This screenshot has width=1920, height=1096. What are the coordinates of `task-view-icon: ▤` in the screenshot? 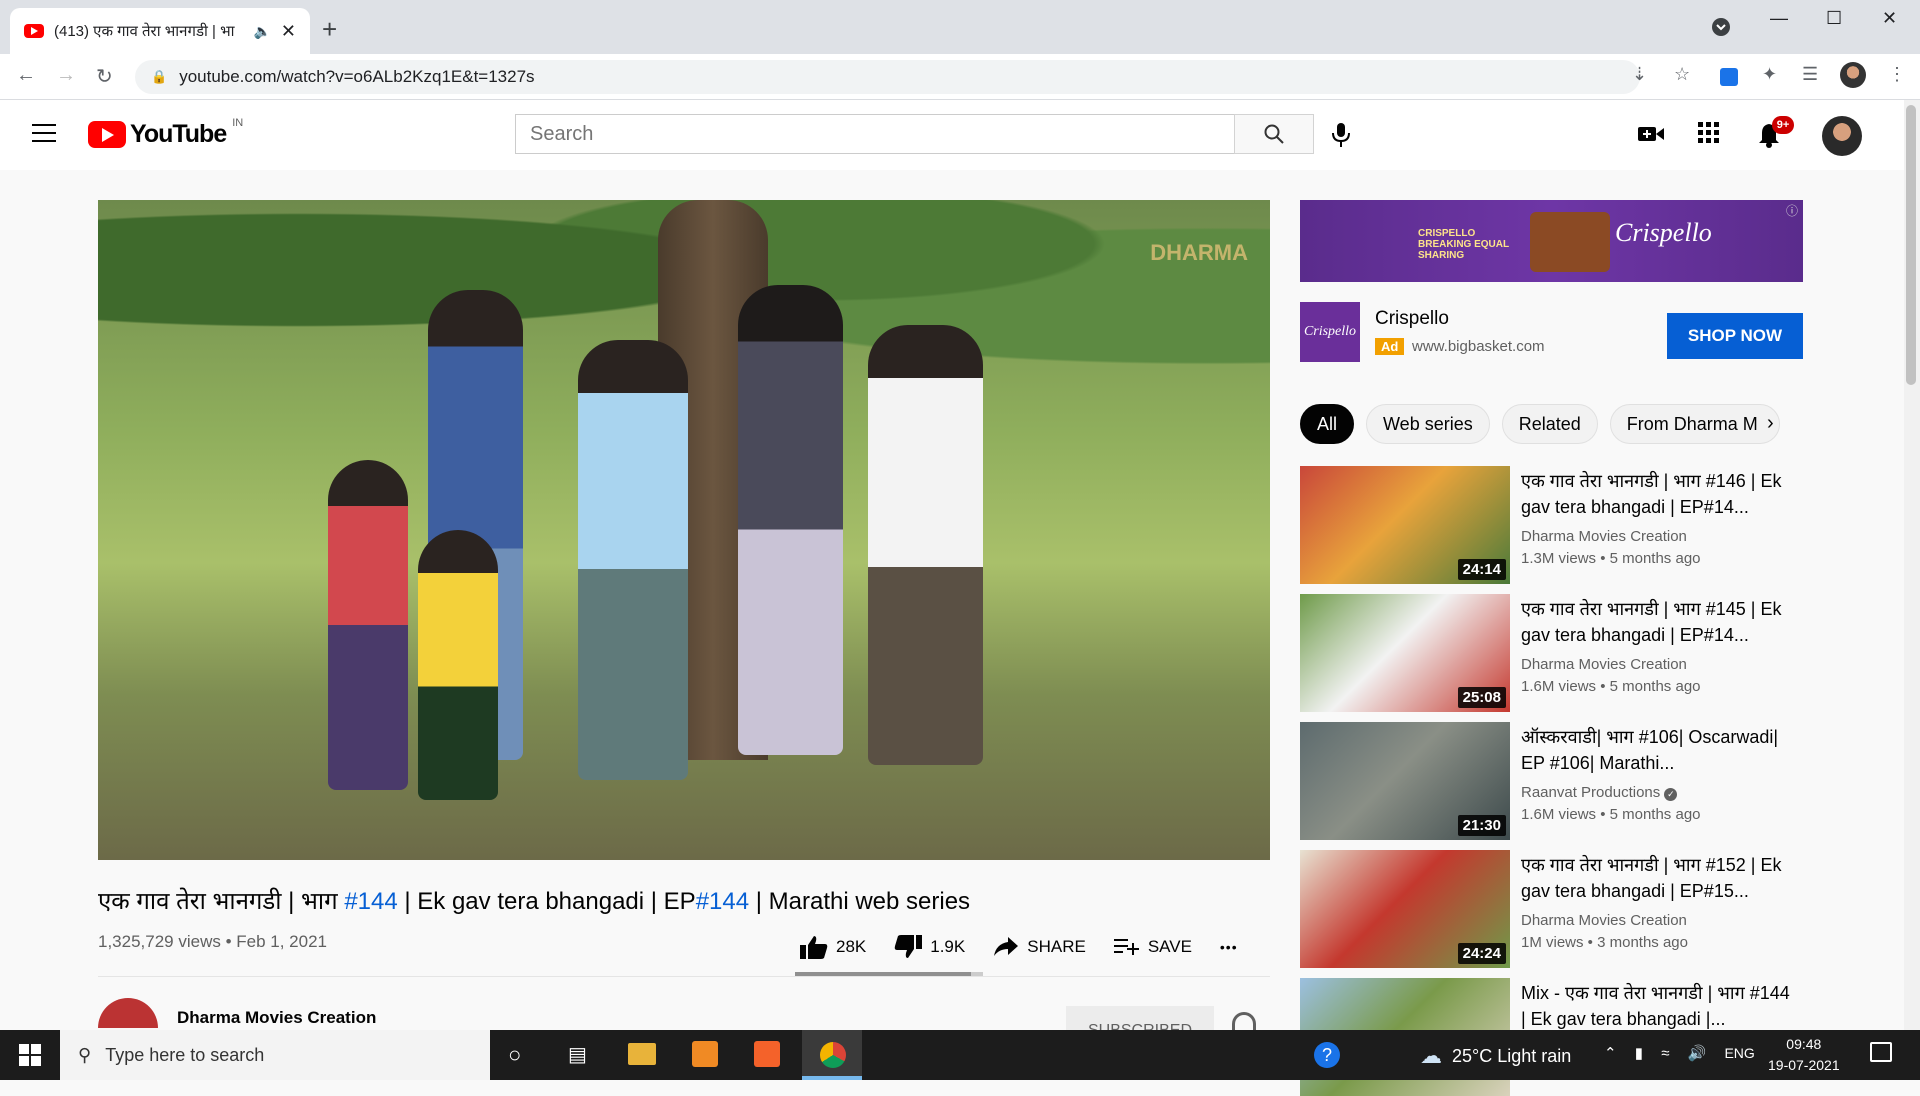 It's located at (577, 1054).